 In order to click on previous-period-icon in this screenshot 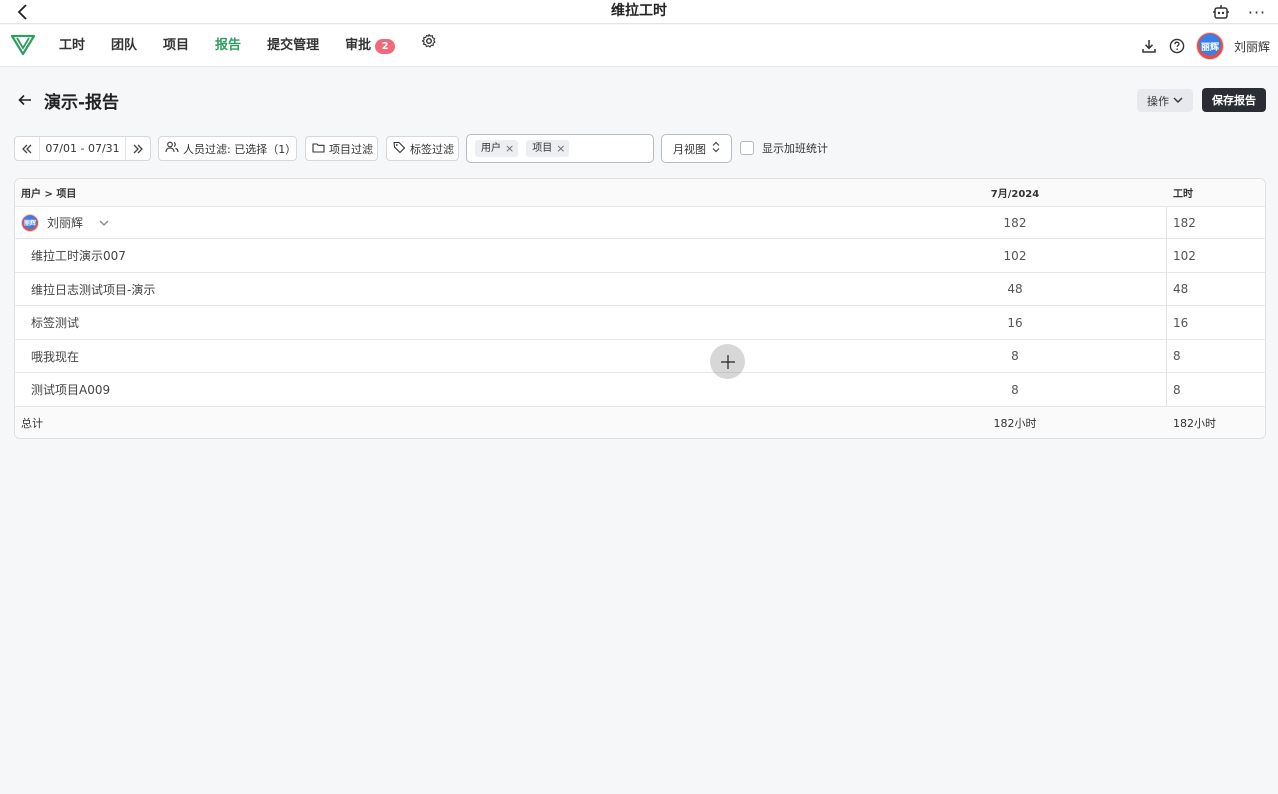, I will do `click(27, 148)`.